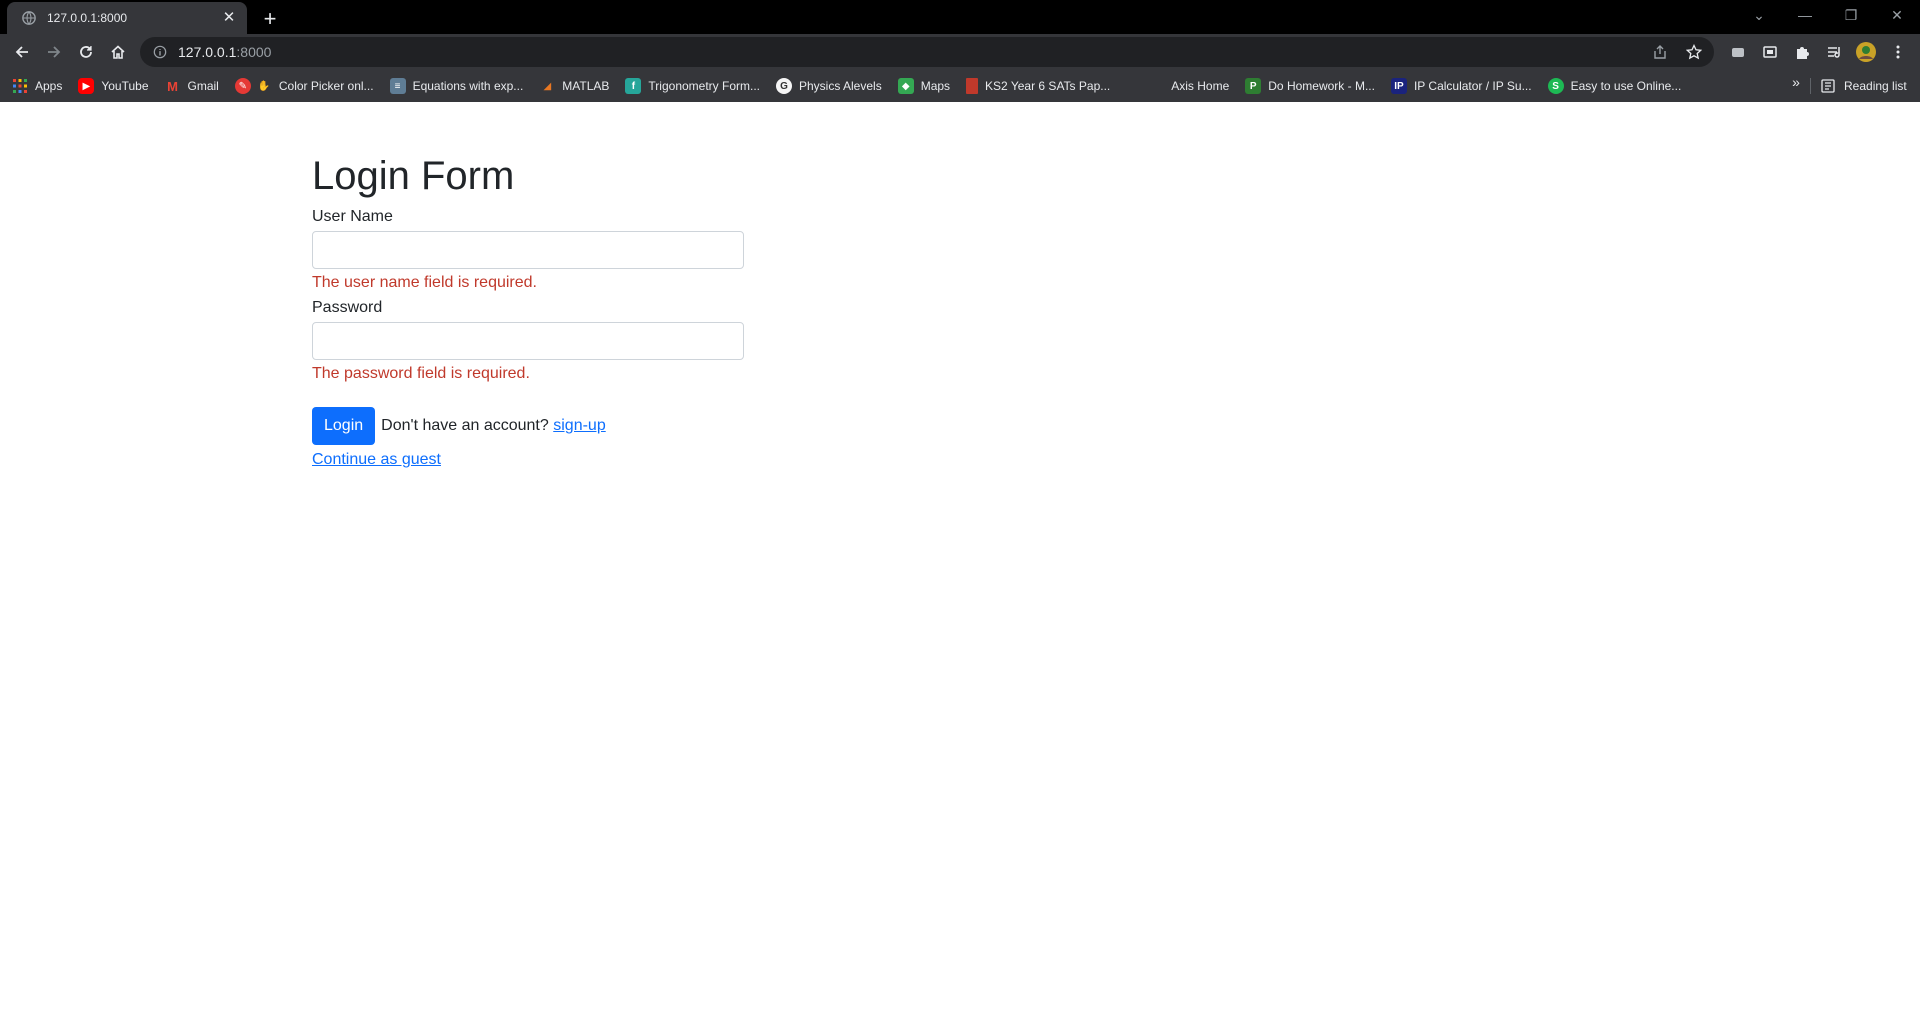 This screenshot has width=1920, height=1030. Describe the element at coordinates (1200, 86) in the screenshot. I see `bookmark-label: Axis Home` at that location.